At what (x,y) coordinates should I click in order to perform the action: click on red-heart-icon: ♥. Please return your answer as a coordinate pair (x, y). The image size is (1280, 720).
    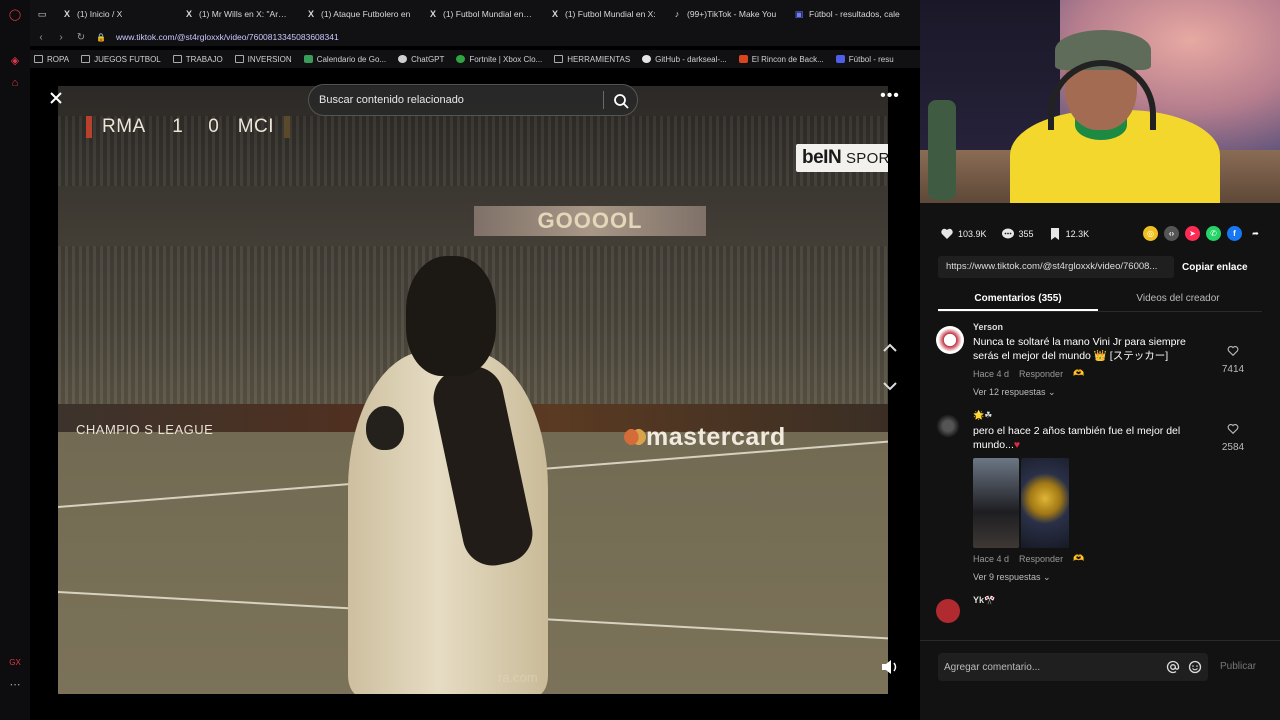
    Looking at the image, I should click on (1017, 445).